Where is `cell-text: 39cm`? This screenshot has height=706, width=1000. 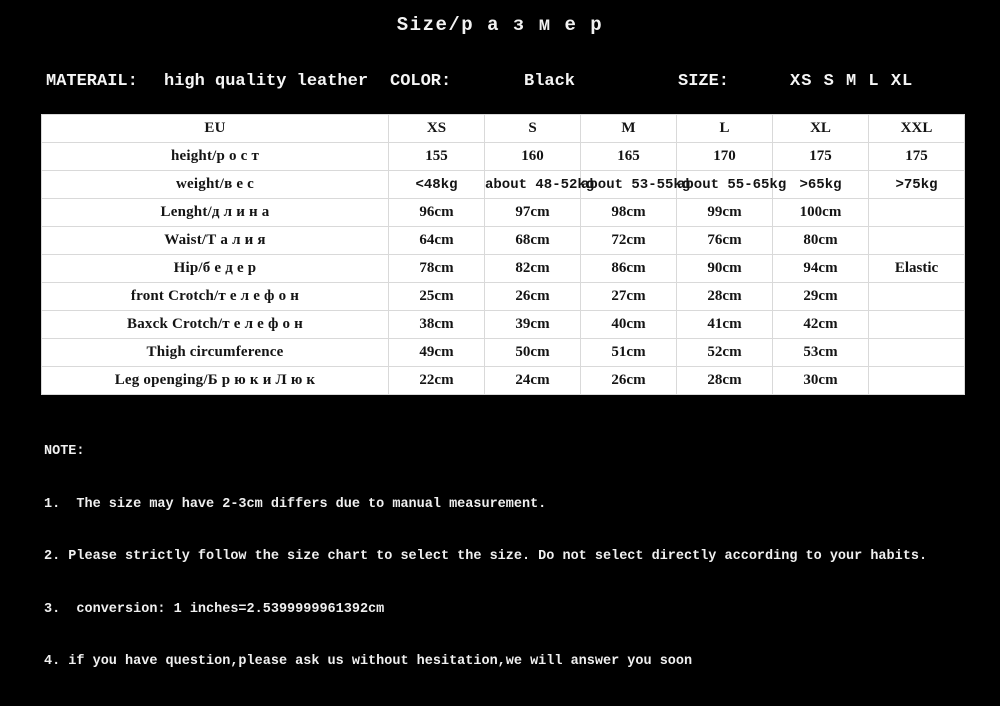
cell-text: 39cm is located at coordinates (532, 324).